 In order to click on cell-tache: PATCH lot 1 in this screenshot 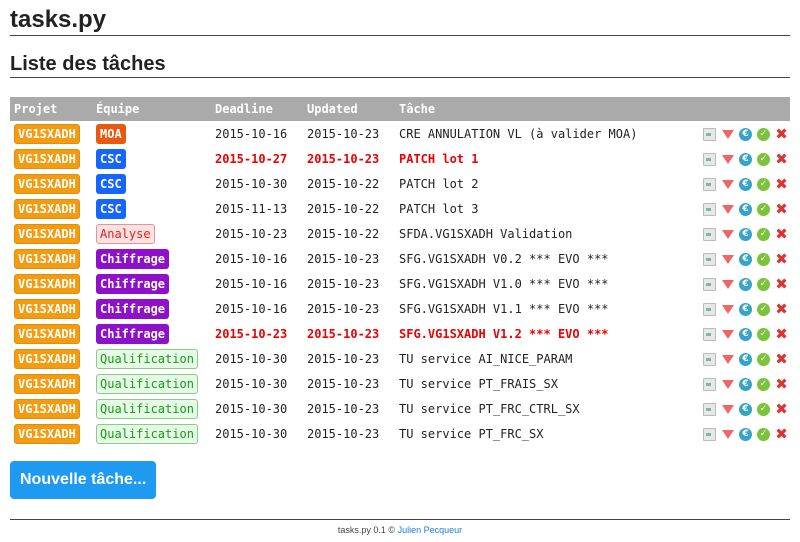, I will do `click(539, 158)`.